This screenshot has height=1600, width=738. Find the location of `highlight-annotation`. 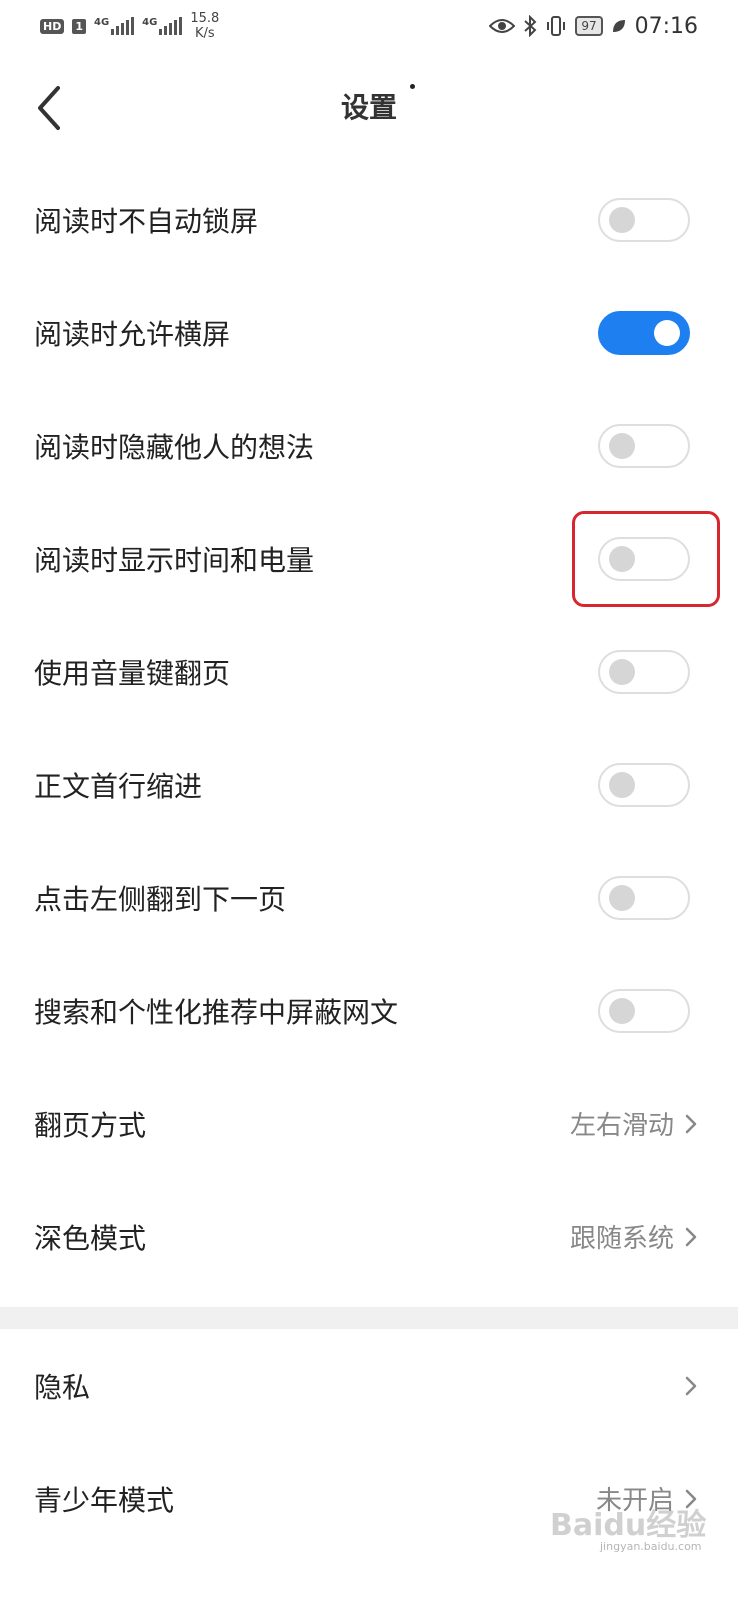

highlight-annotation is located at coordinates (646, 559).